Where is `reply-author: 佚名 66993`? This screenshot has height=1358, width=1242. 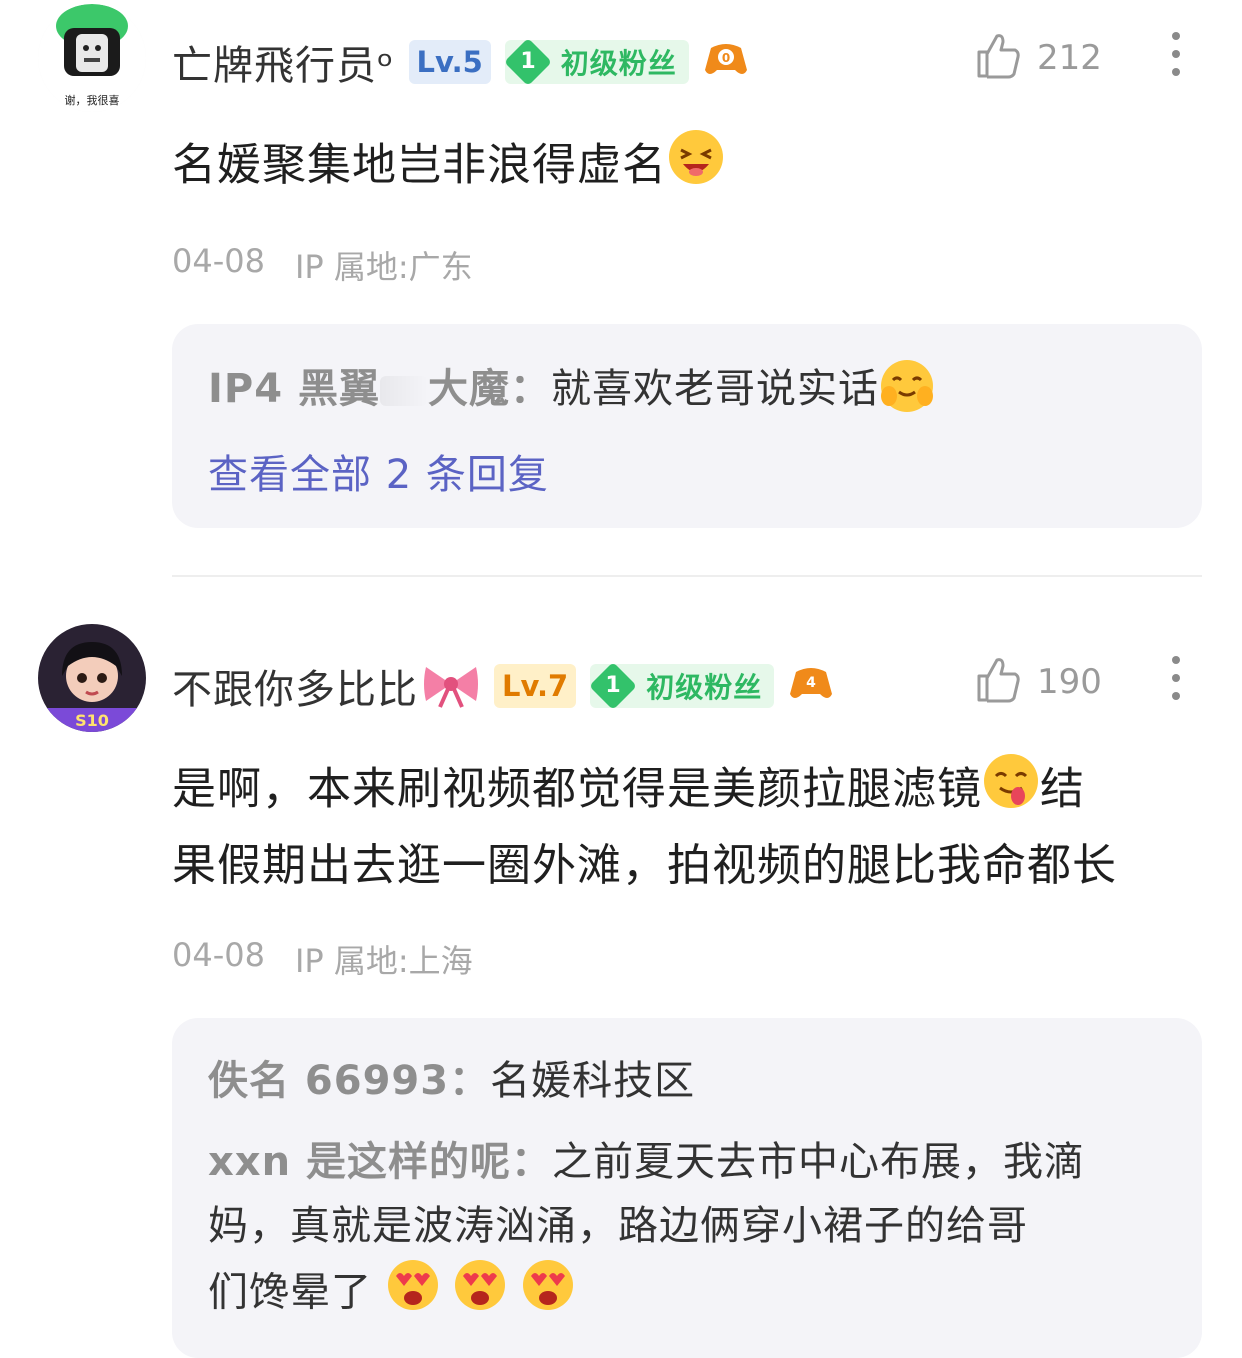 reply-author: 佚名 66993 is located at coordinates (329, 1081).